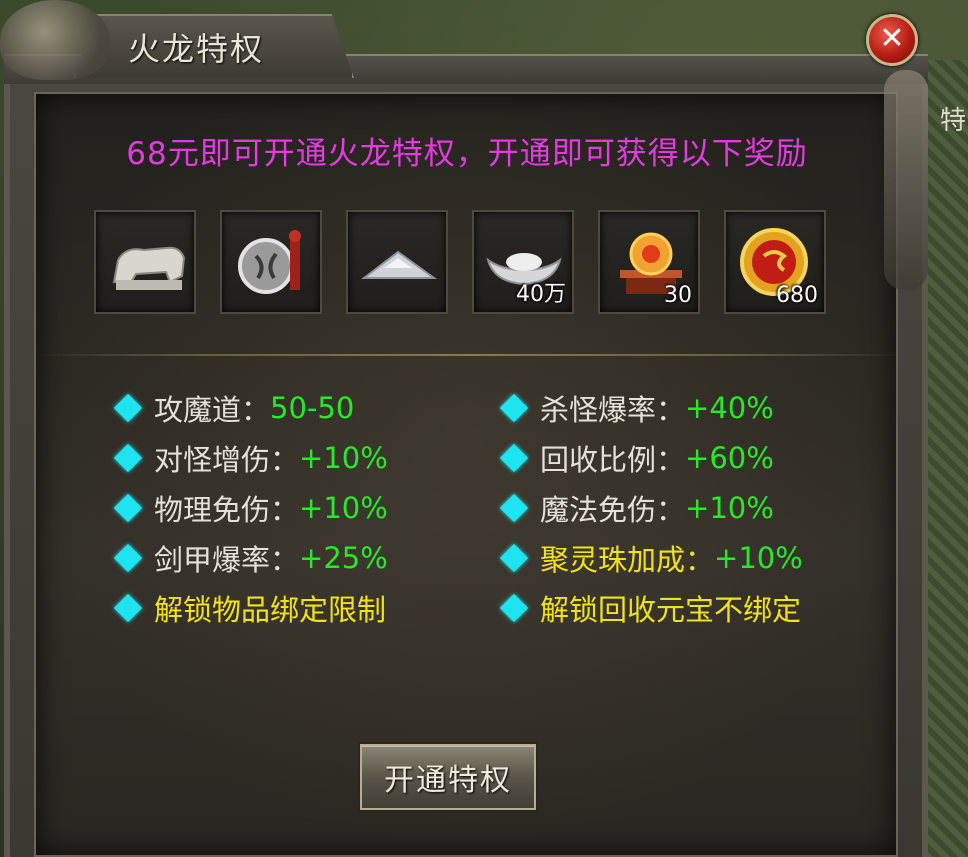  Describe the element at coordinates (678, 295) in the screenshot. I see `reward-count: 30` at that location.